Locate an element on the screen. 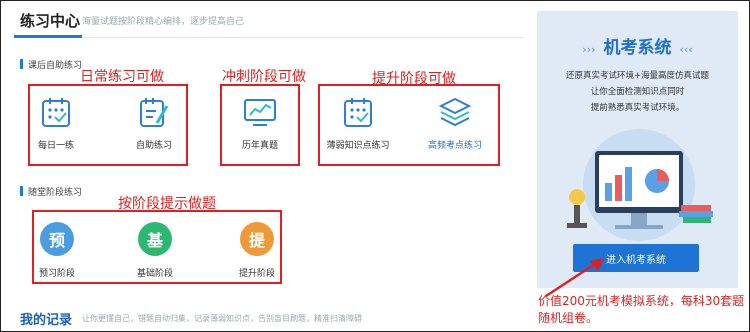  advance-stage-icon: 提 is located at coordinates (257, 239).